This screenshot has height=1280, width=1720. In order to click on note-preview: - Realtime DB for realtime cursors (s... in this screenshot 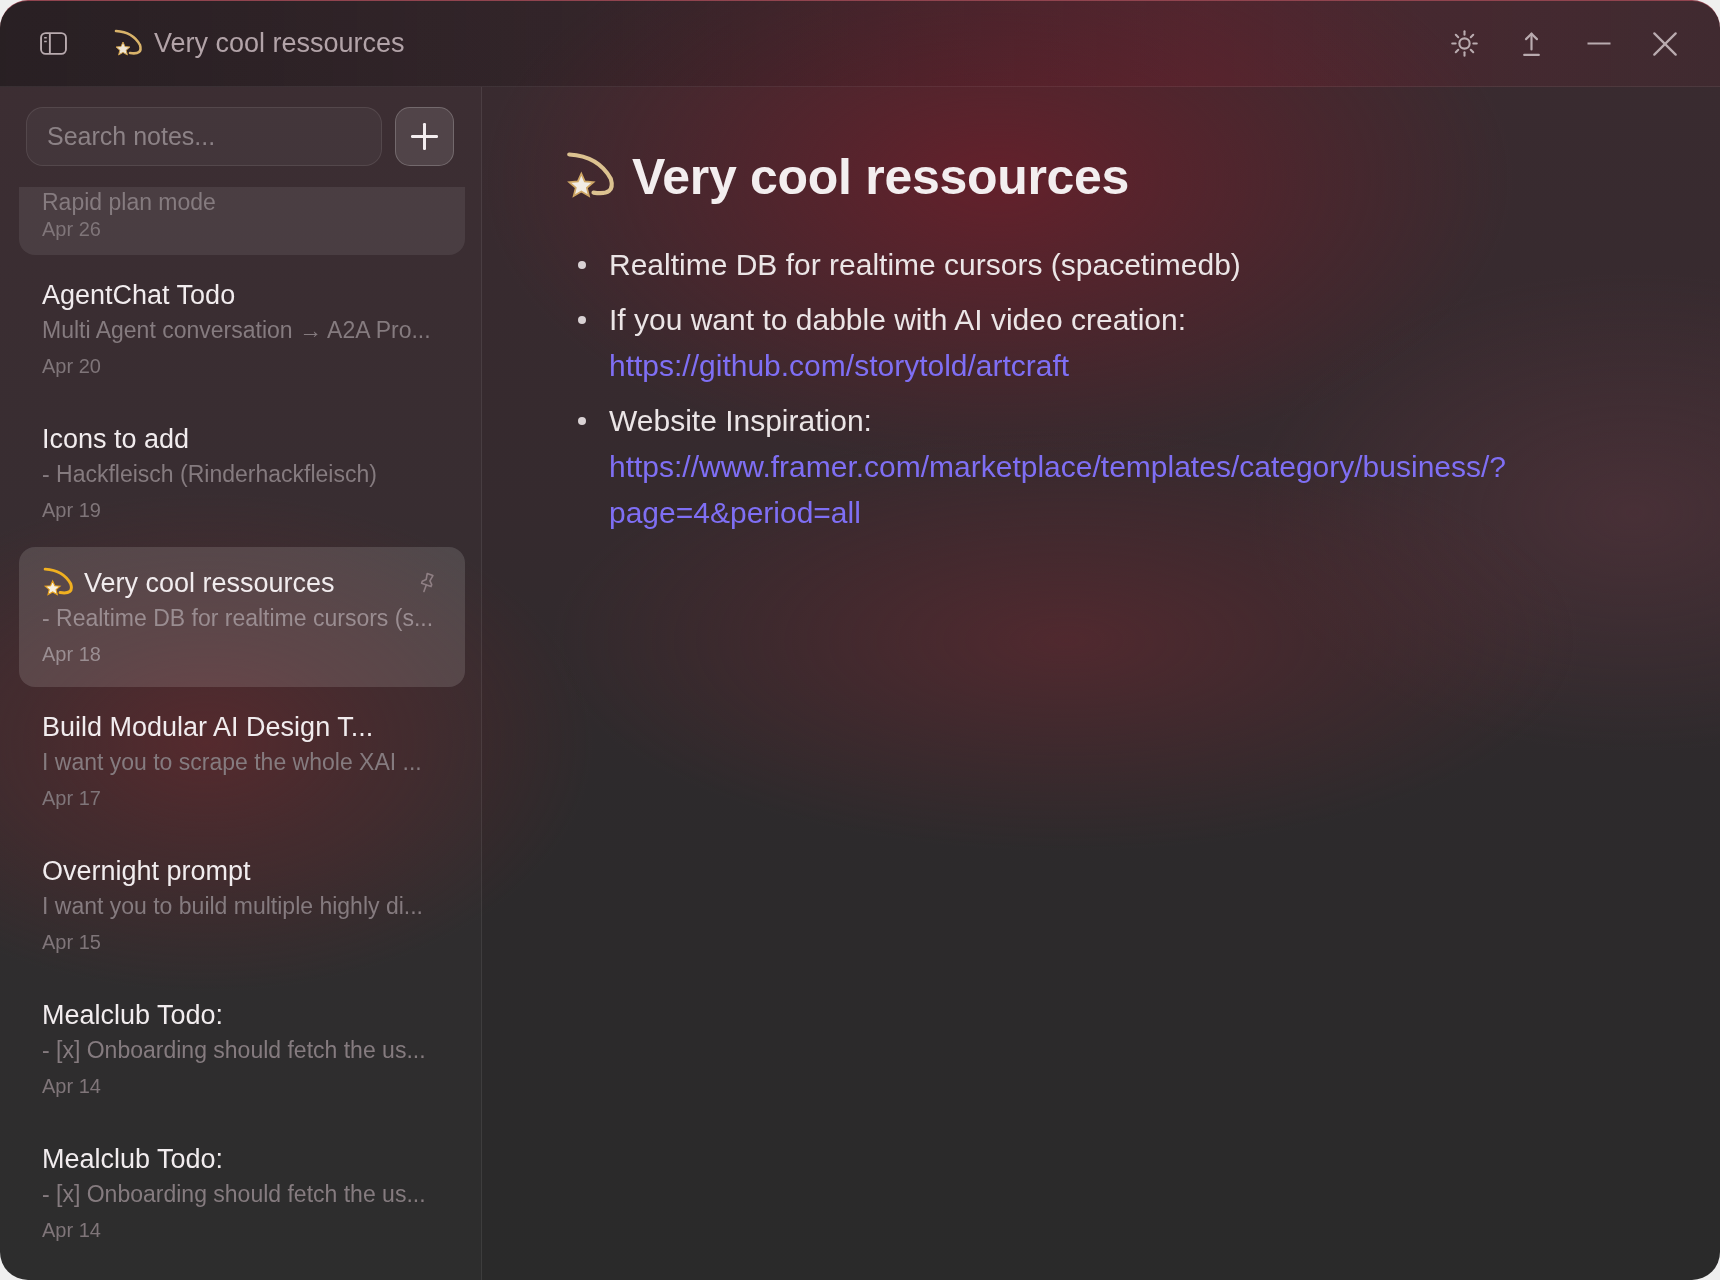, I will do `click(238, 618)`.